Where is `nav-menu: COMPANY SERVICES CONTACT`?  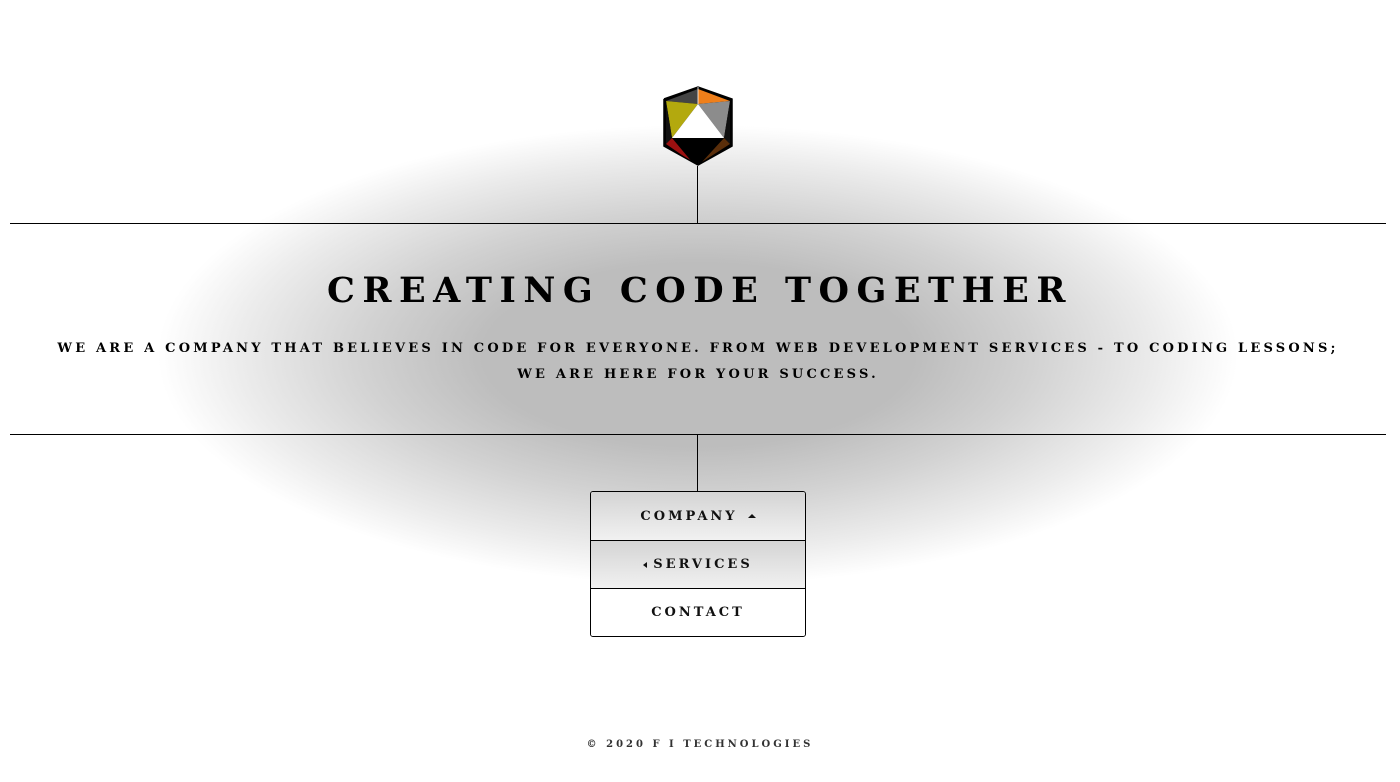 nav-menu: COMPANY SERVICES CONTACT is located at coordinates (698, 564).